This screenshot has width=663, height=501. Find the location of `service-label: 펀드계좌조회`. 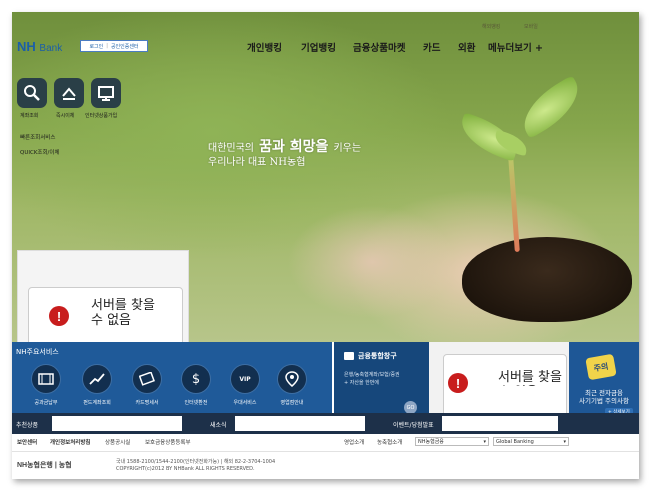

service-label: 펀드계좌조회 is located at coordinates (97, 403).